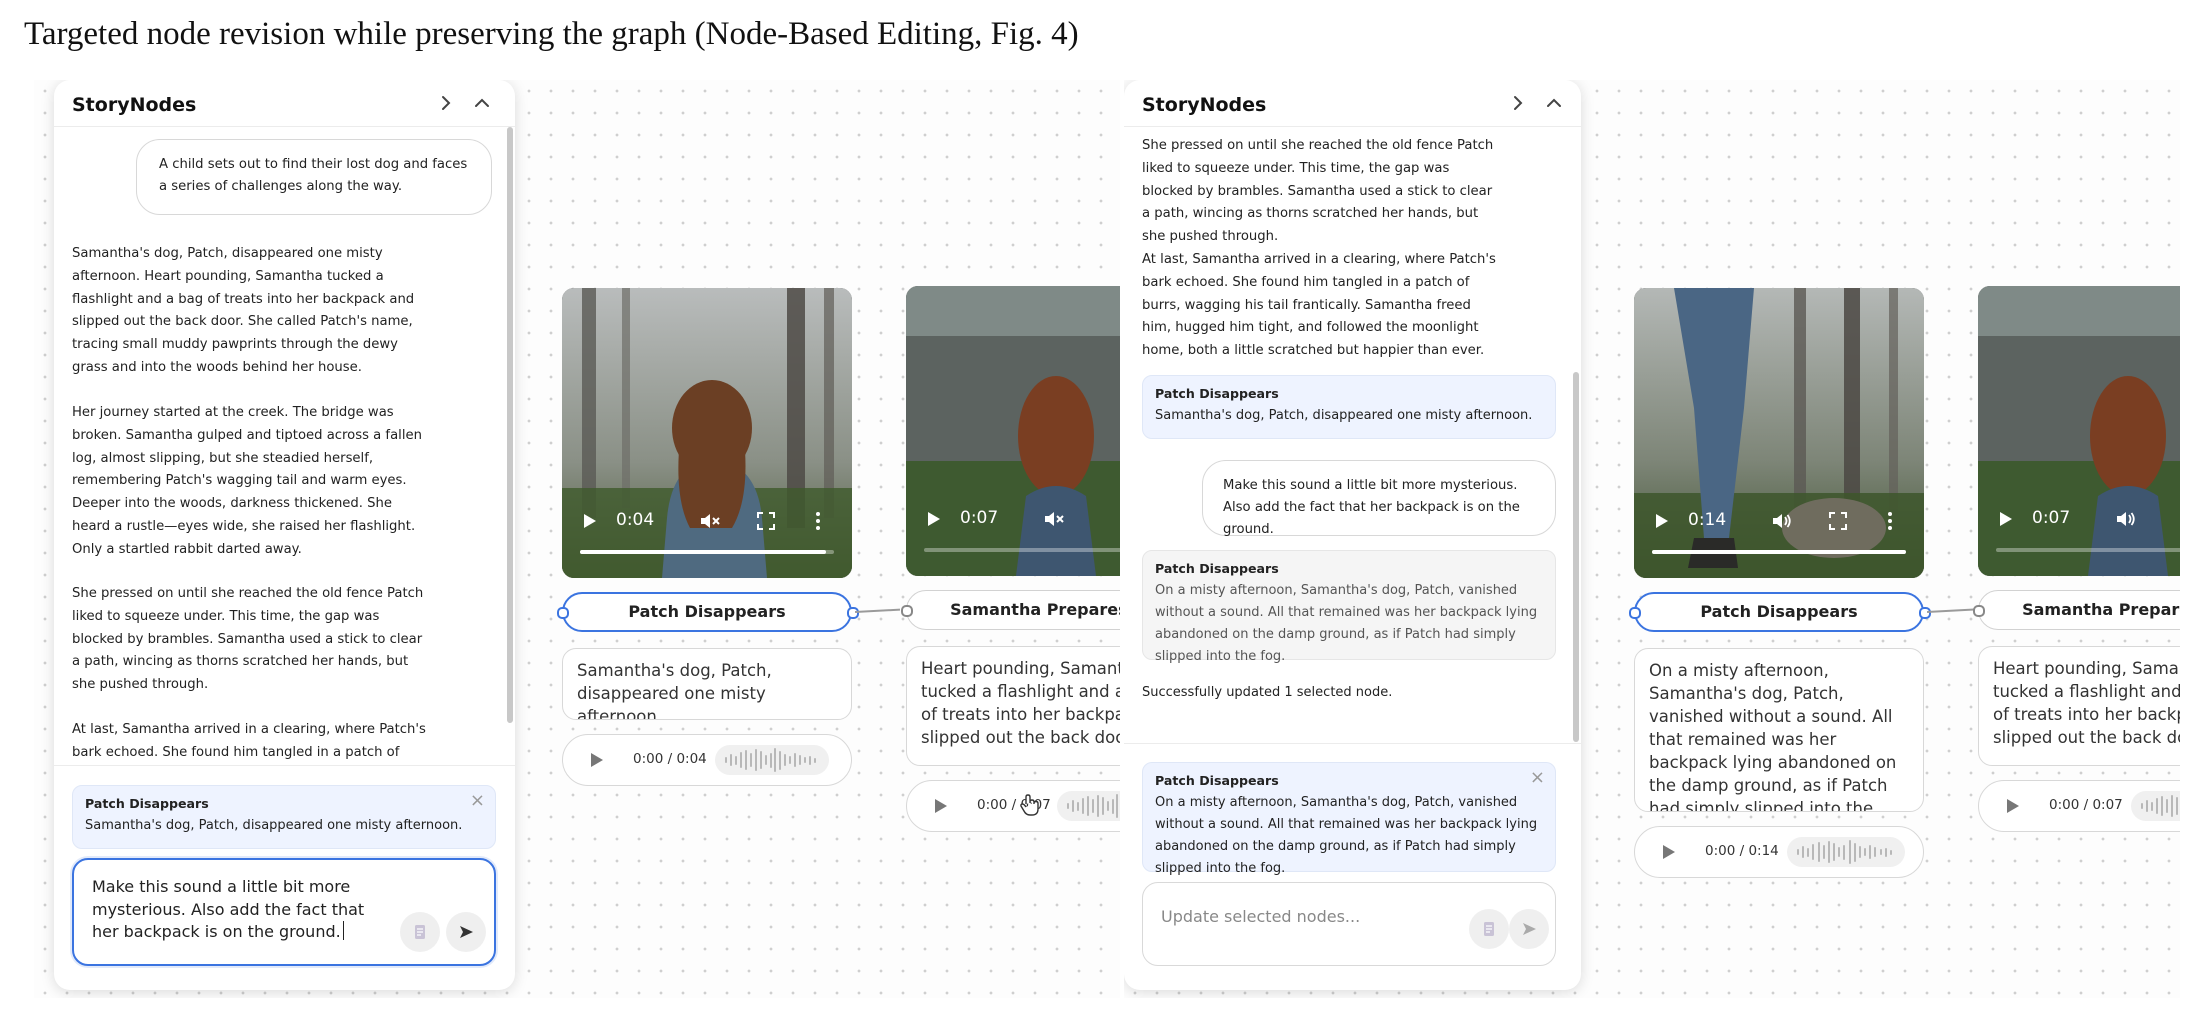  I want to click on audio-player: 0:00 / 0:04, so click(707, 760).